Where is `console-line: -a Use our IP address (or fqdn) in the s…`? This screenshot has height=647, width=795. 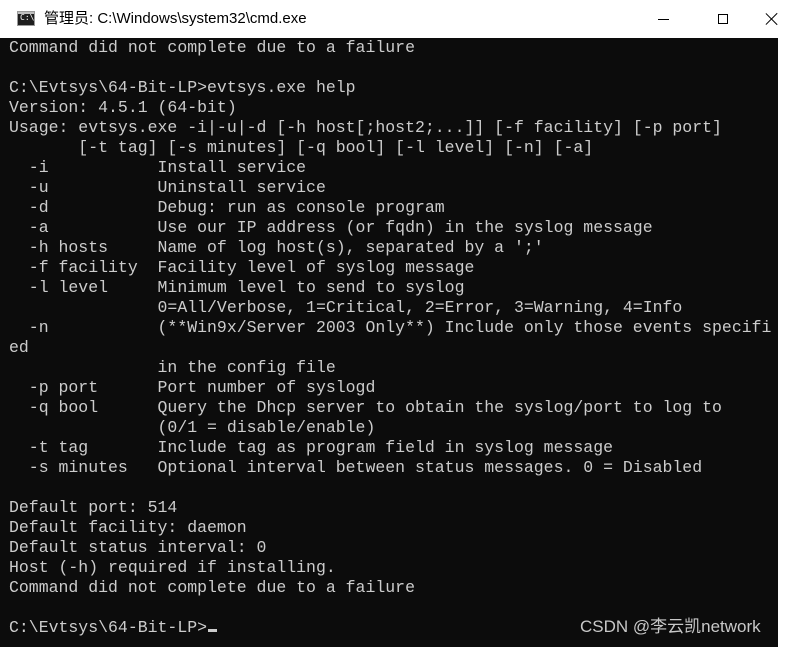
console-line: -a Use our IP address (or fqdn) in the s… is located at coordinates (331, 227).